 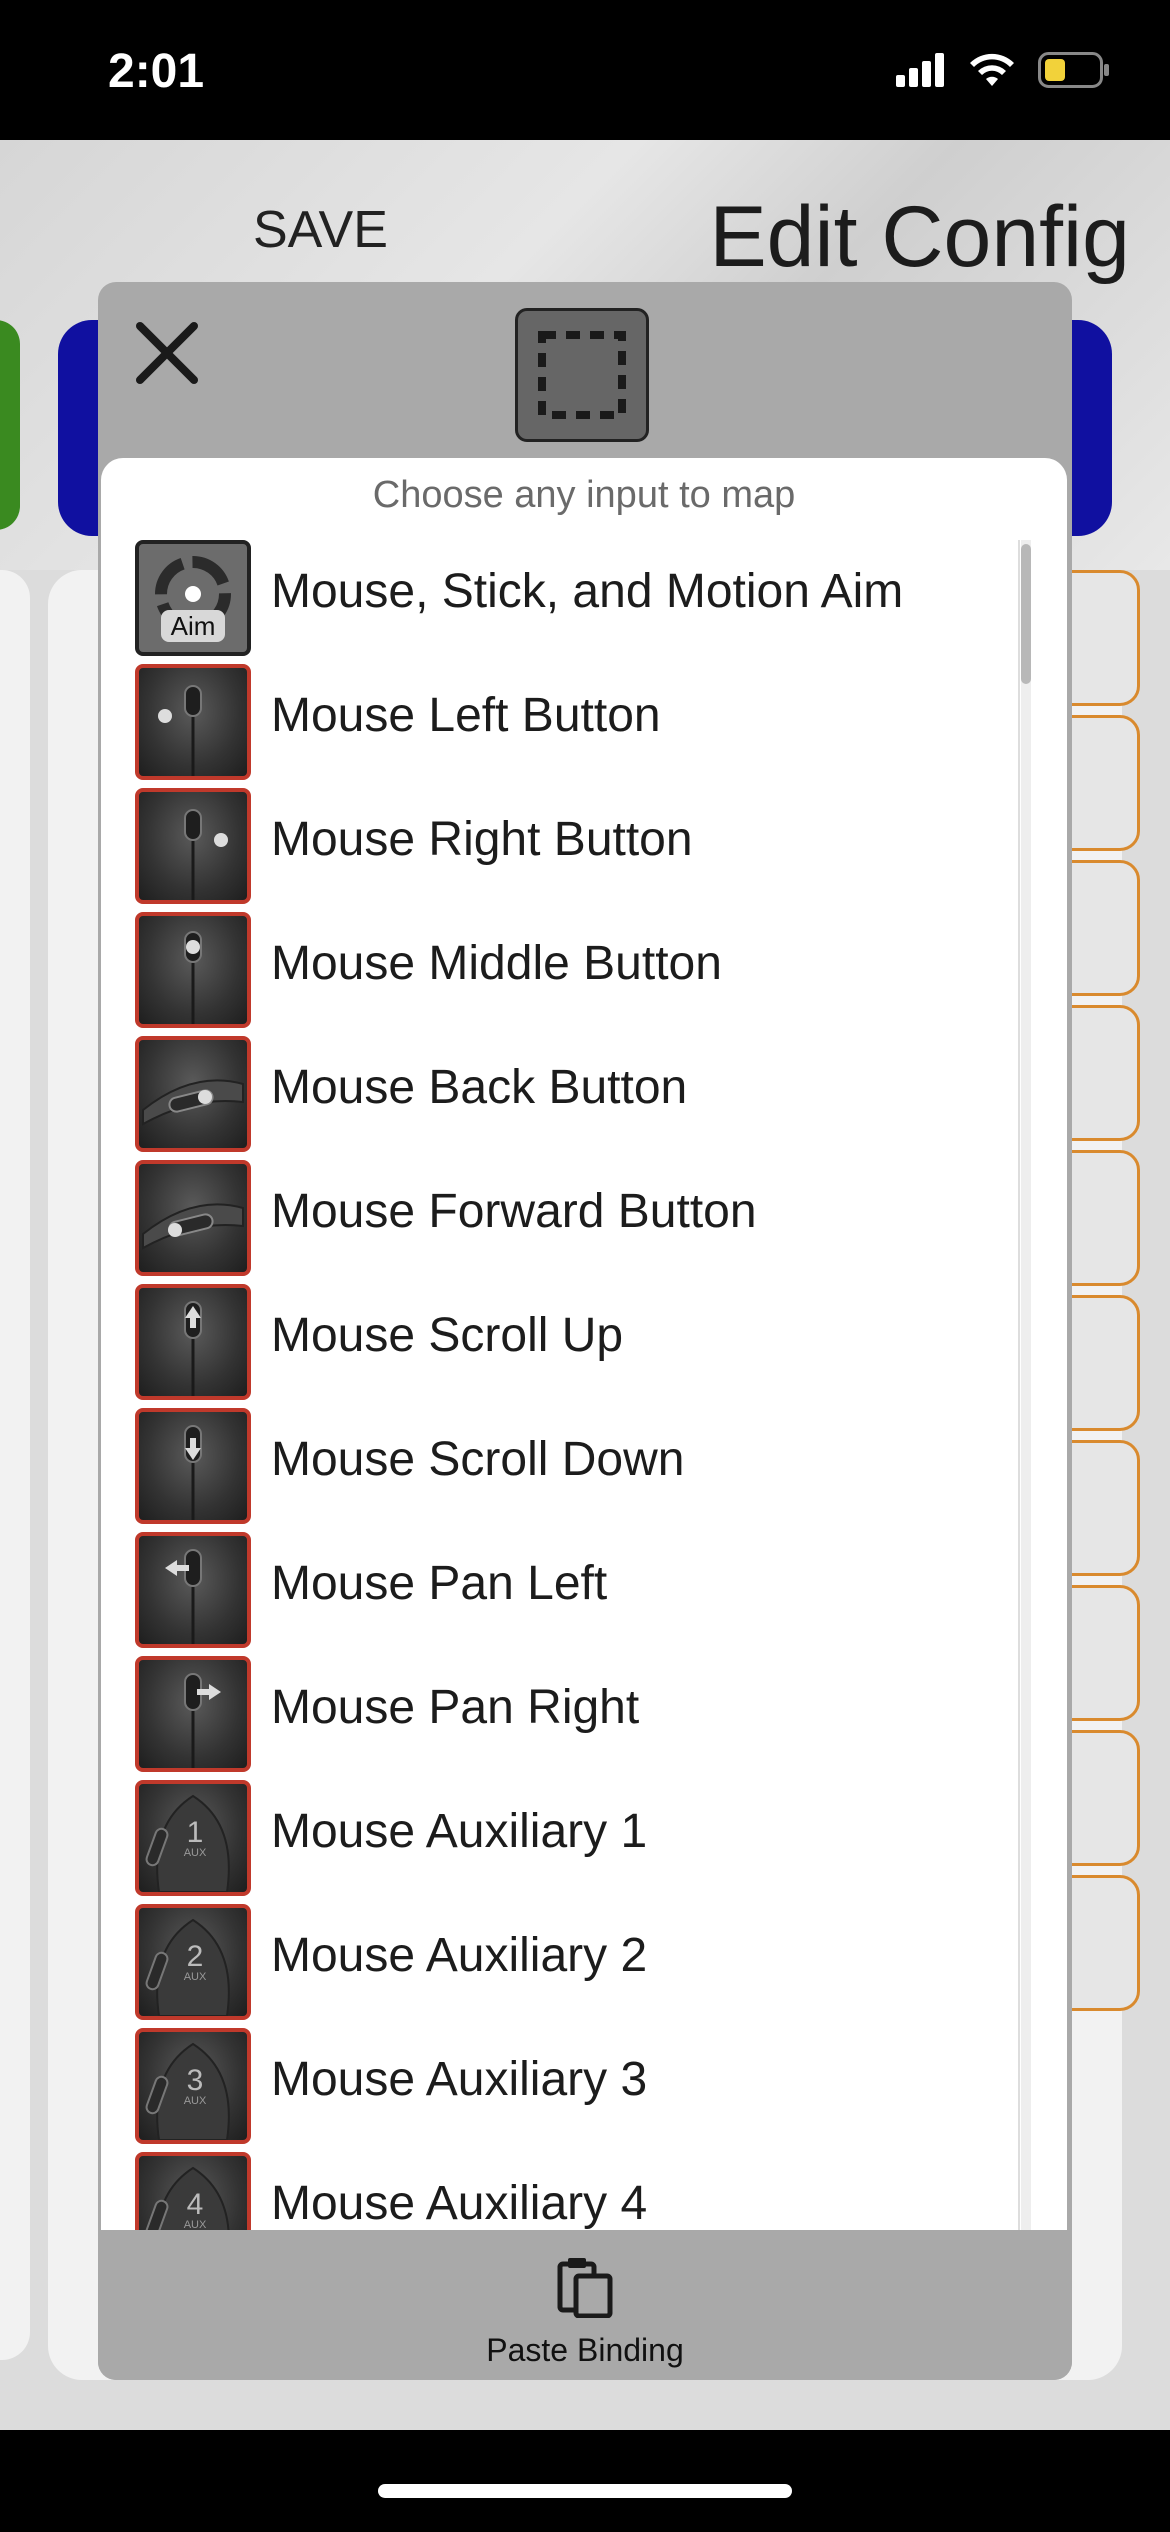 I want to click on wifi-icon, so click(x=992, y=69).